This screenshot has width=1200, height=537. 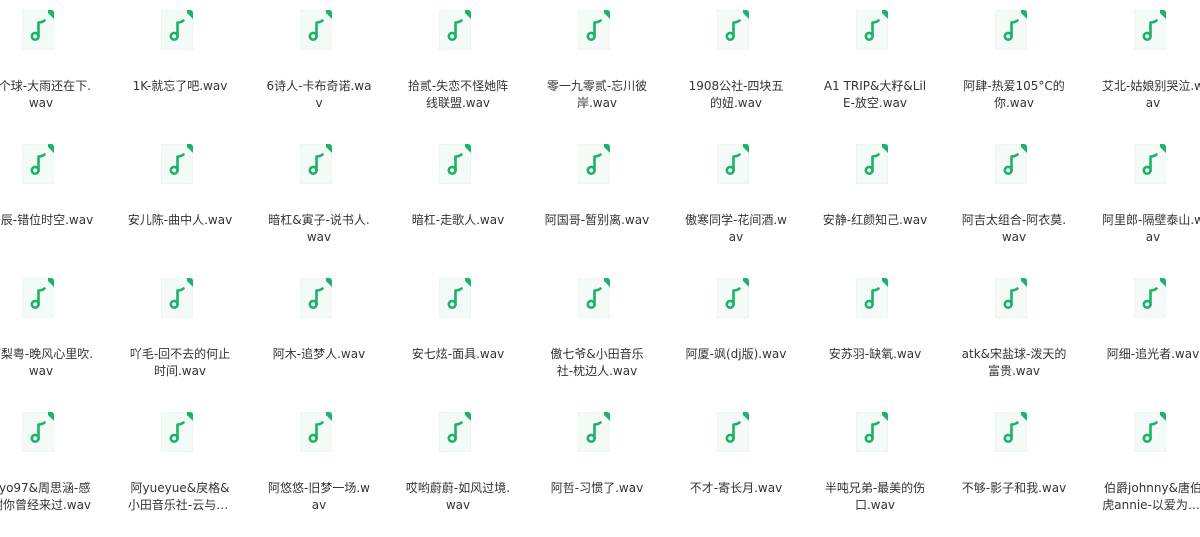 What do you see at coordinates (875, 94) in the screenshot?
I see `file-name: A1 TRIP&大籽&Lil E-放空.wav` at bounding box center [875, 94].